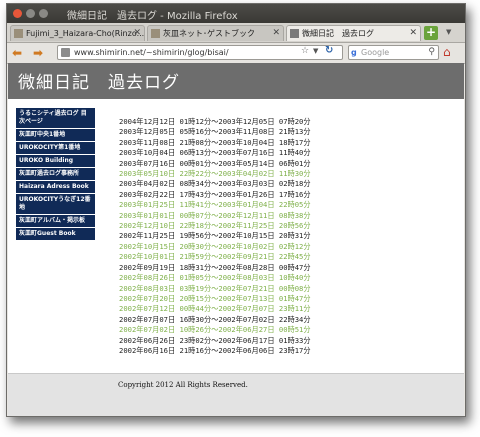 This screenshot has width=480, height=437. What do you see at coordinates (215, 341) in the screenshot?
I see `log-entry-link: 2002年06月26日 23時02分～2002年06月17日 01時33分` at bounding box center [215, 341].